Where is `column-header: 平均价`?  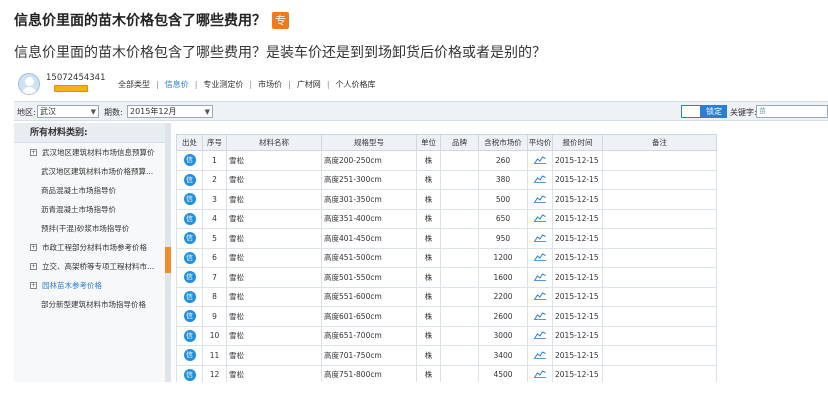
column-header: 平均价 is located at coordinates (540, 142).